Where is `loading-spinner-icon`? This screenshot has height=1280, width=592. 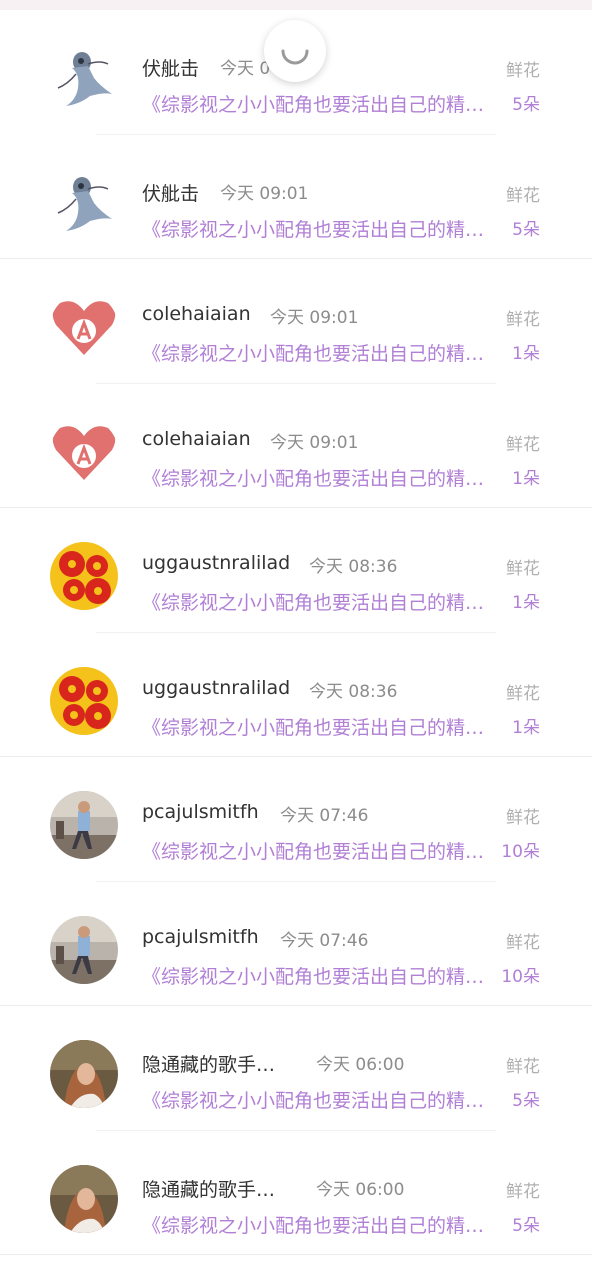 loading-spinner-icon is located at coordinates (295, 51).